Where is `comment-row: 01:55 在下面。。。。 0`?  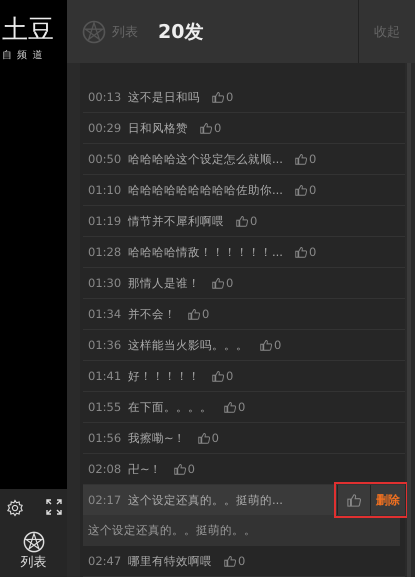 comment-row: 01:55 在下面。。。。 0 is located at coordinates (244, 407).